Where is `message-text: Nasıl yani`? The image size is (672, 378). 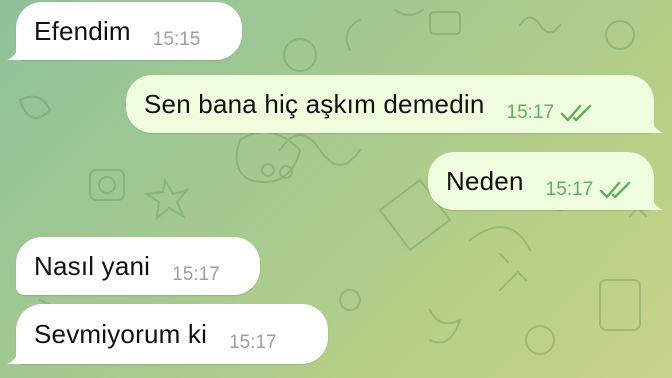
message-text: Nasıl yani is located at coordinates (92, 265).